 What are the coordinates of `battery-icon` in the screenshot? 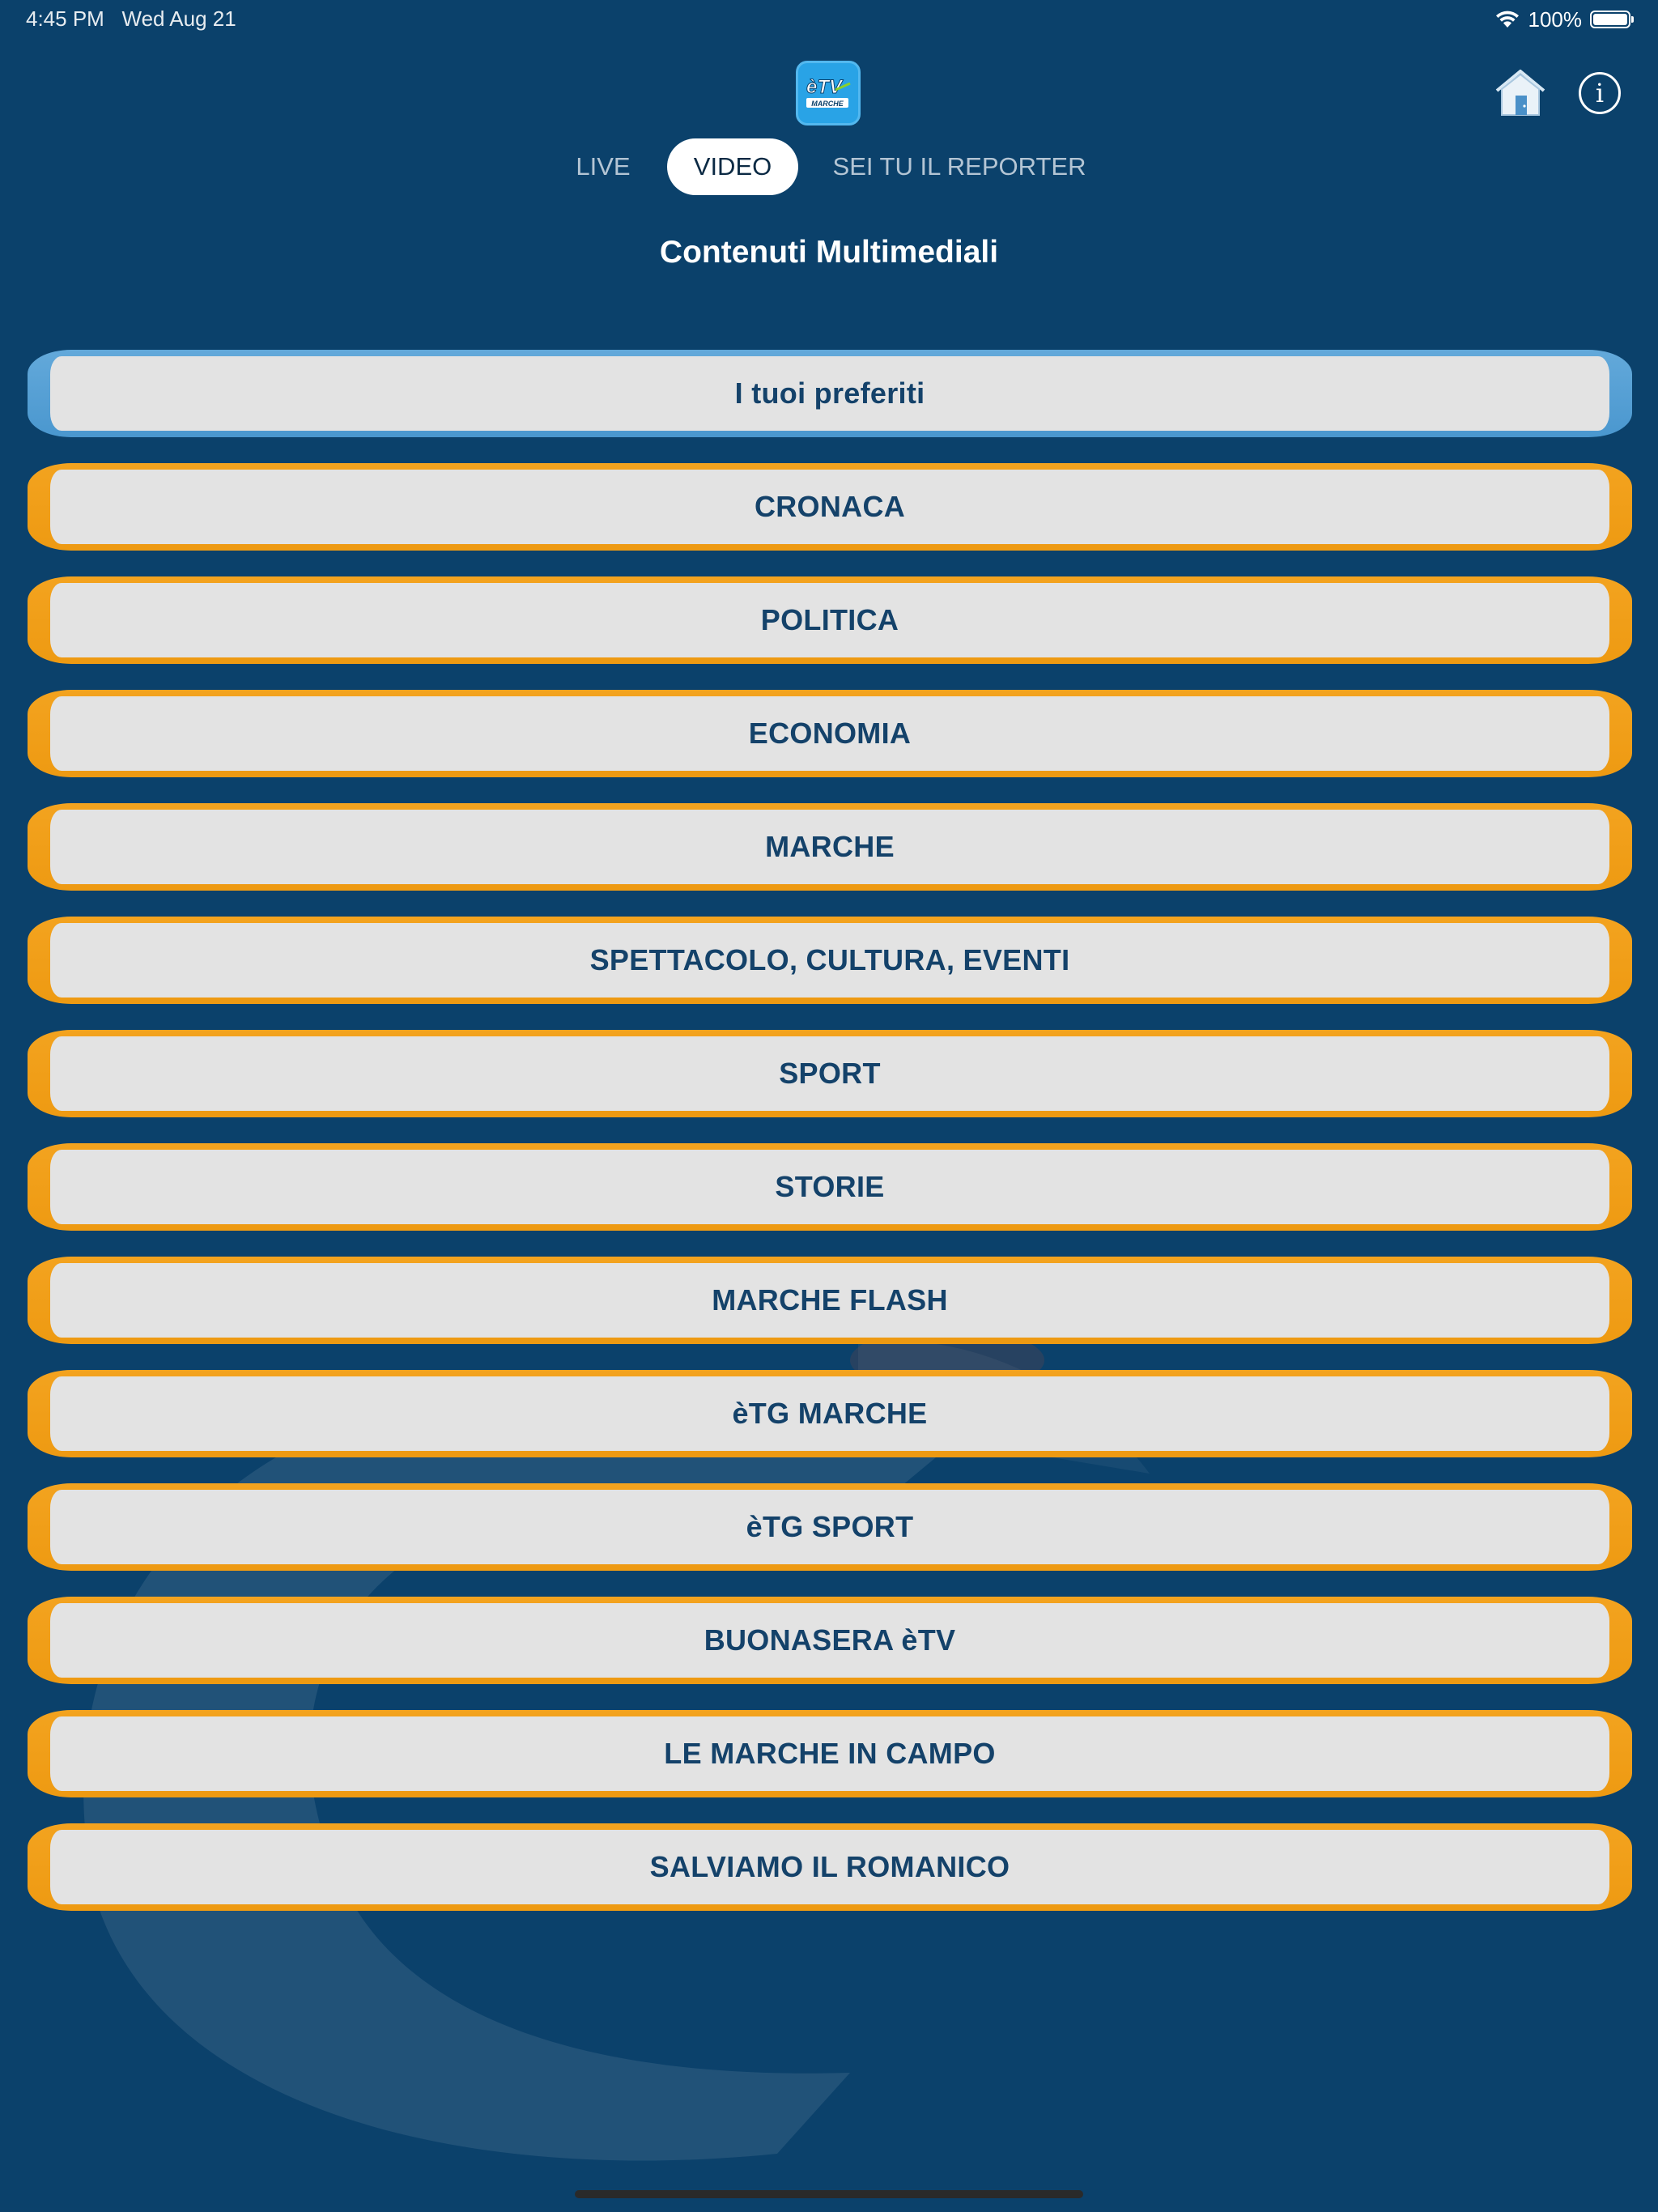 It's located at (1612, 19).